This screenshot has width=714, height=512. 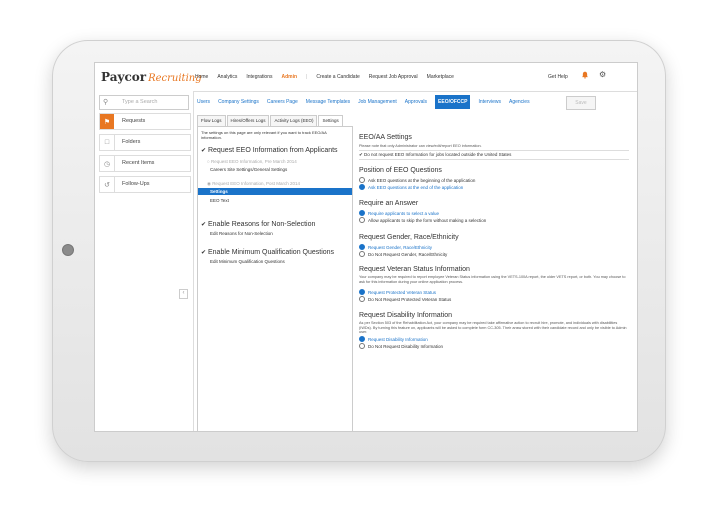 I want to click on radio-request-gender: Request Gender, Race/Ethnicity, so click(x=395, y=247).